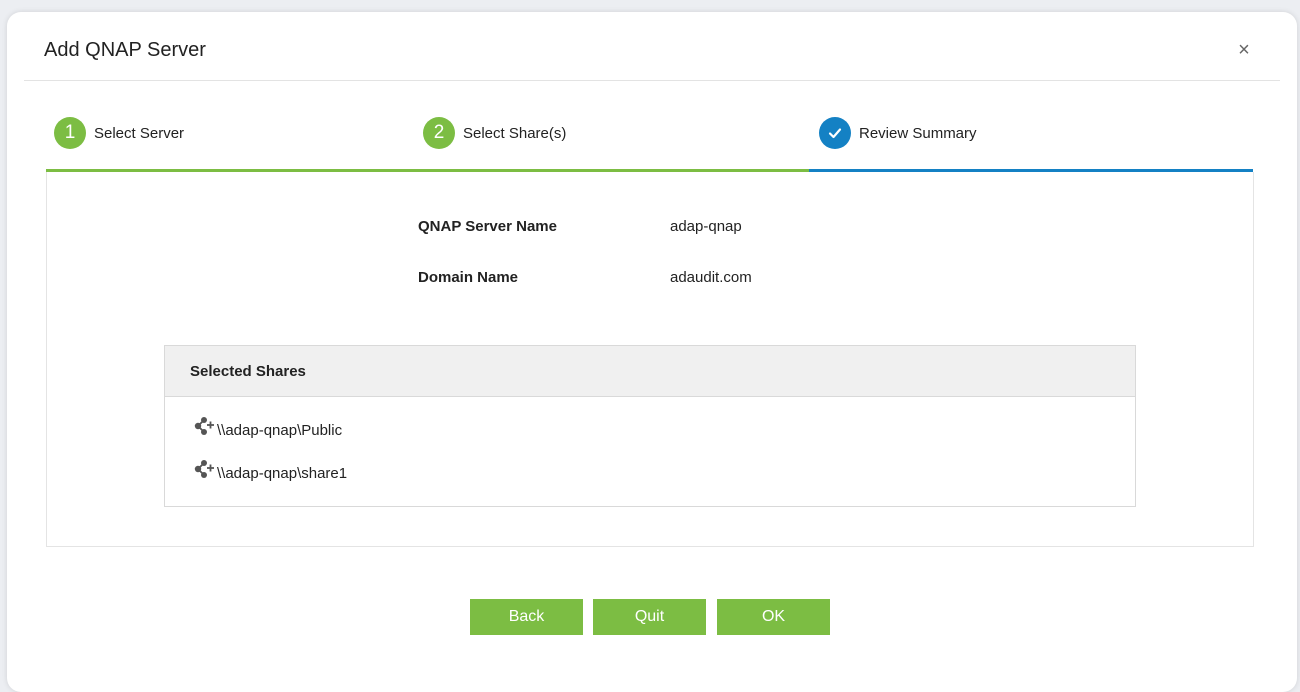 This screenshot has height=692, width=1300. I want to click on server-name-value: adap-qnap, so click(706, 226).